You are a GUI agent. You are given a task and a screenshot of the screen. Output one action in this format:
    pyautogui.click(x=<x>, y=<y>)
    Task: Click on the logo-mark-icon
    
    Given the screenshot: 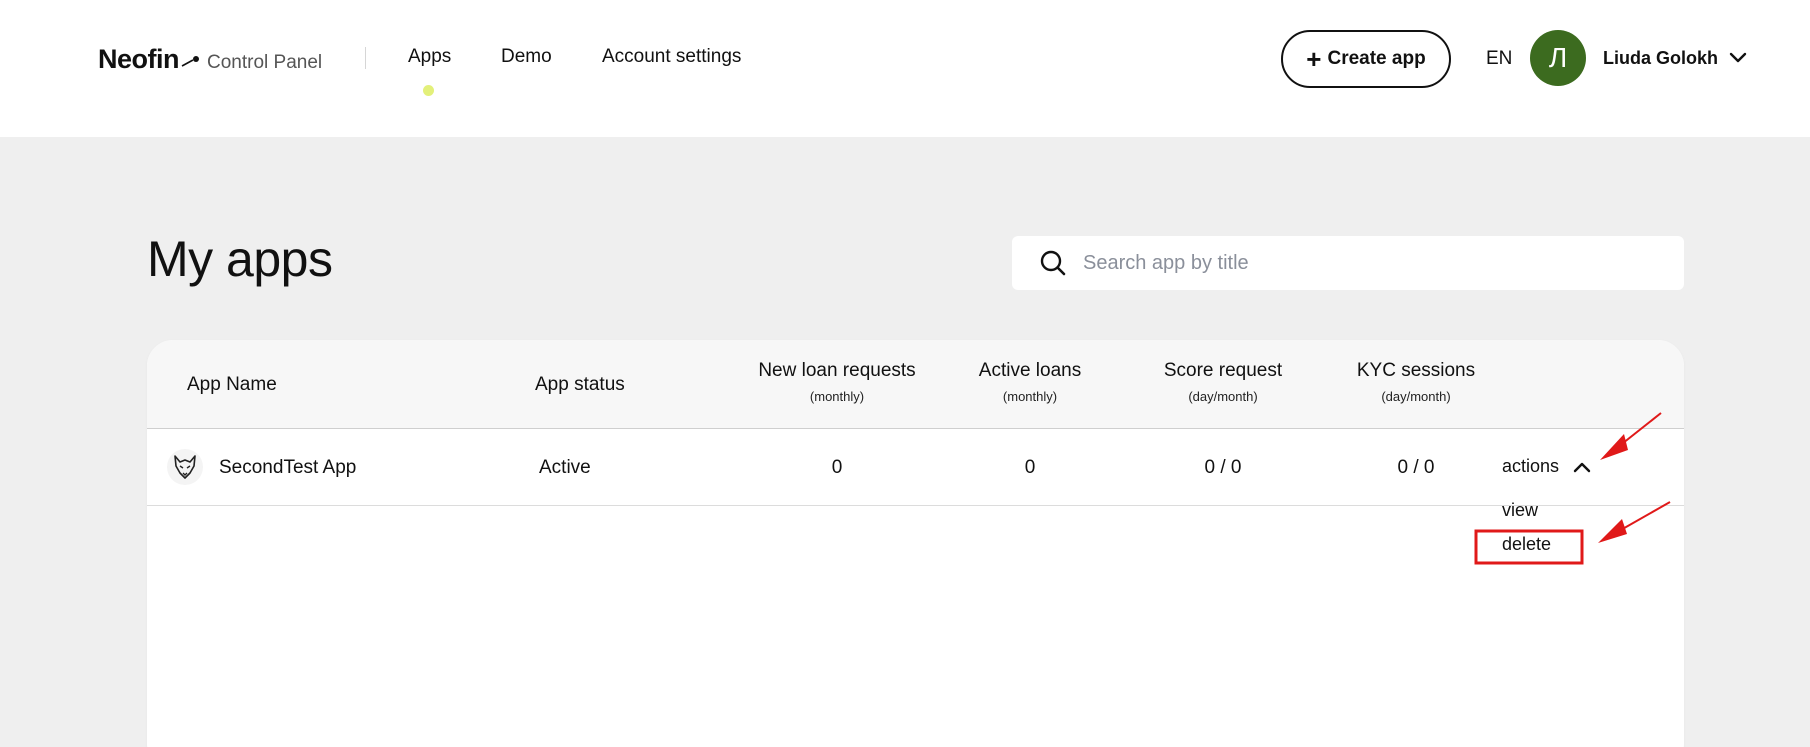 What is the action you would take?
    pyautogui.click(x=190, y=61)
    